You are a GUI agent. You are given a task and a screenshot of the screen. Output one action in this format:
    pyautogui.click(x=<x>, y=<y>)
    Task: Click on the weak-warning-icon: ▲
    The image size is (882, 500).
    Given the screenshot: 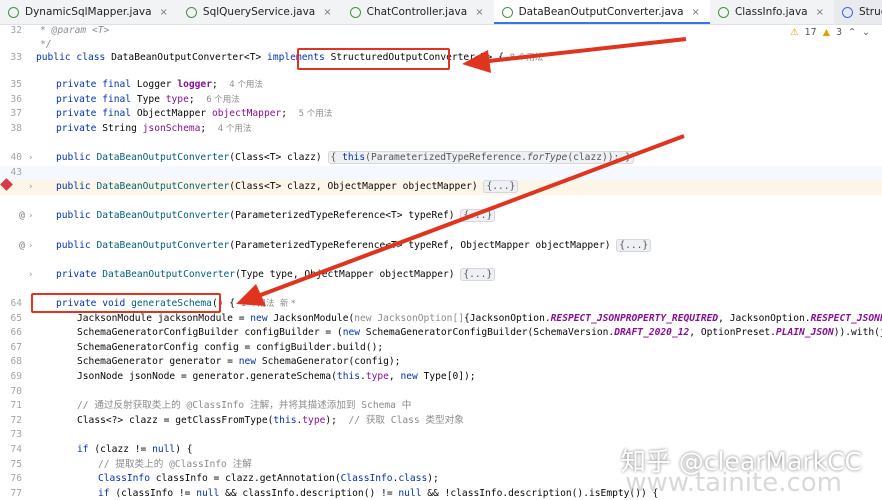 What is the action you would take?
    pyautogui.click(x=826, y=32)
    